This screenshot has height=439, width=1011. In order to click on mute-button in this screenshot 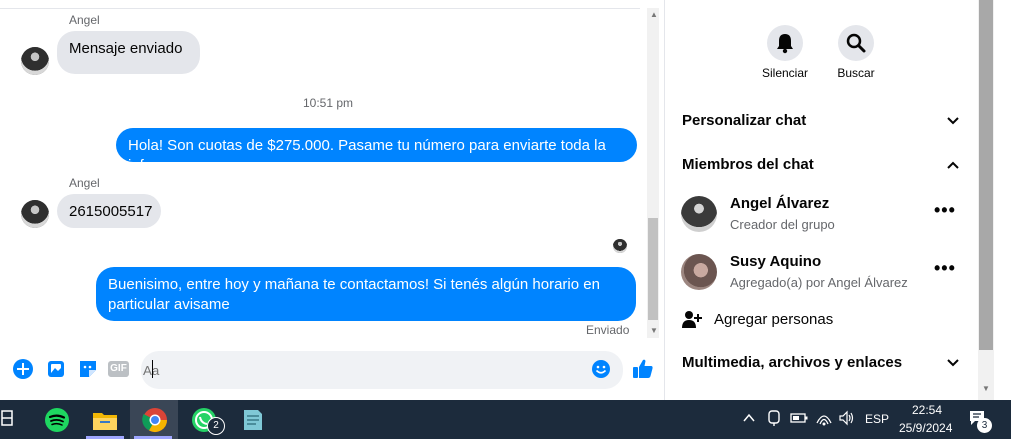, I will do `click(785, 43)`.